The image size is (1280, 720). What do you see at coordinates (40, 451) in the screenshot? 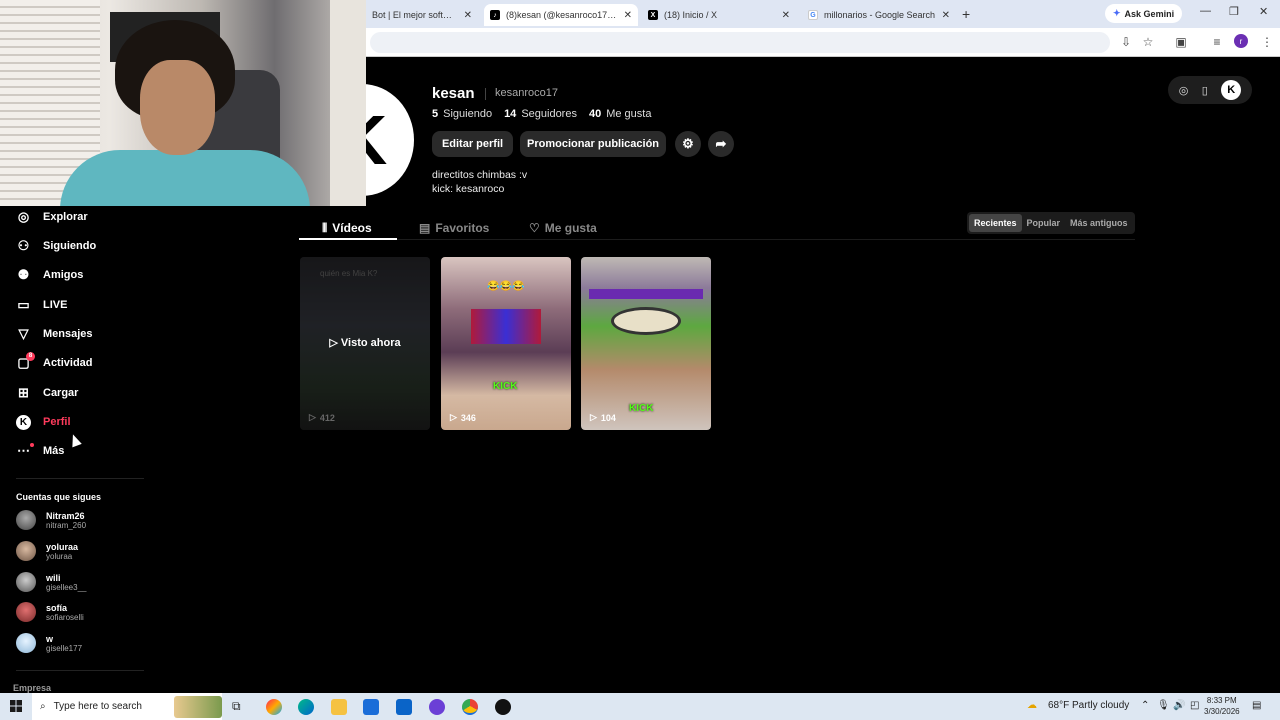
I see `sidebar-item-mas: ⋯ Más` at bounding box center [40, 451].